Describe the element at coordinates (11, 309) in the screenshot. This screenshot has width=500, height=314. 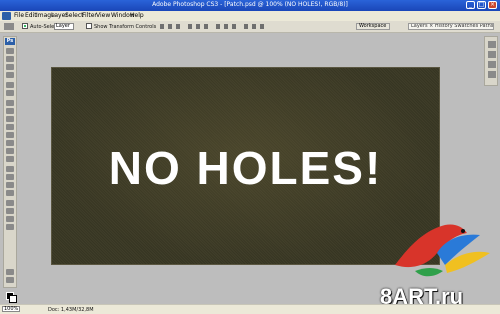
I see `zoom-field: 100%` at that location.